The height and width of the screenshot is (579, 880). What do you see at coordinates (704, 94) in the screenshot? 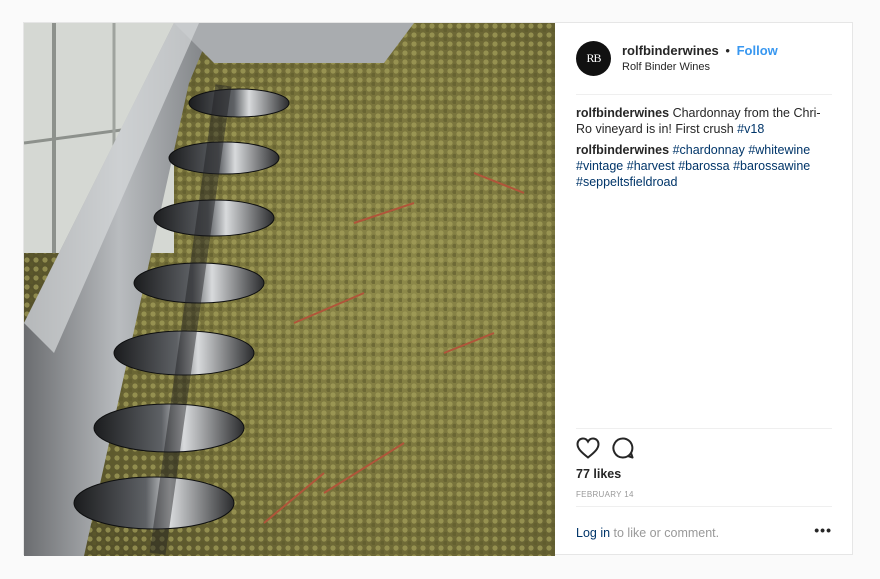
I see `header-divider` at bounding box center [704, 94].